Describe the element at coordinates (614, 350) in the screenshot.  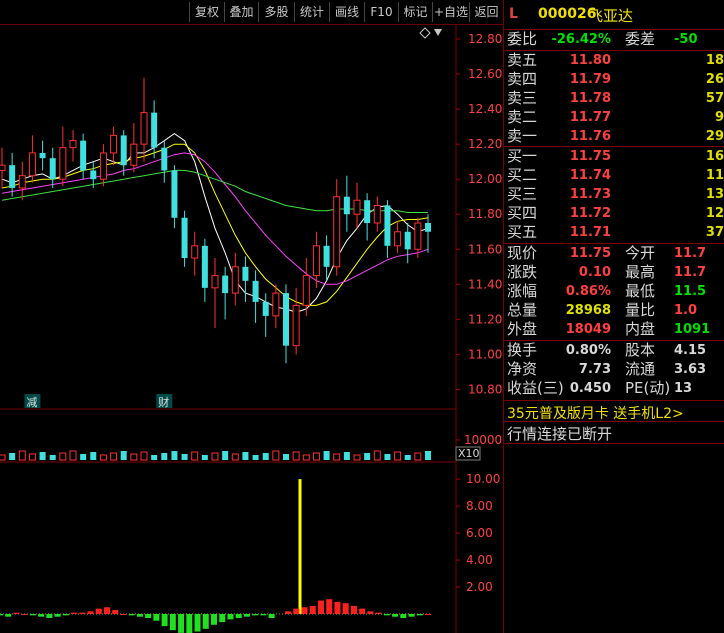
I see `quote-fundamental-row: 换手 0.80% 股本 4.15` at that location.